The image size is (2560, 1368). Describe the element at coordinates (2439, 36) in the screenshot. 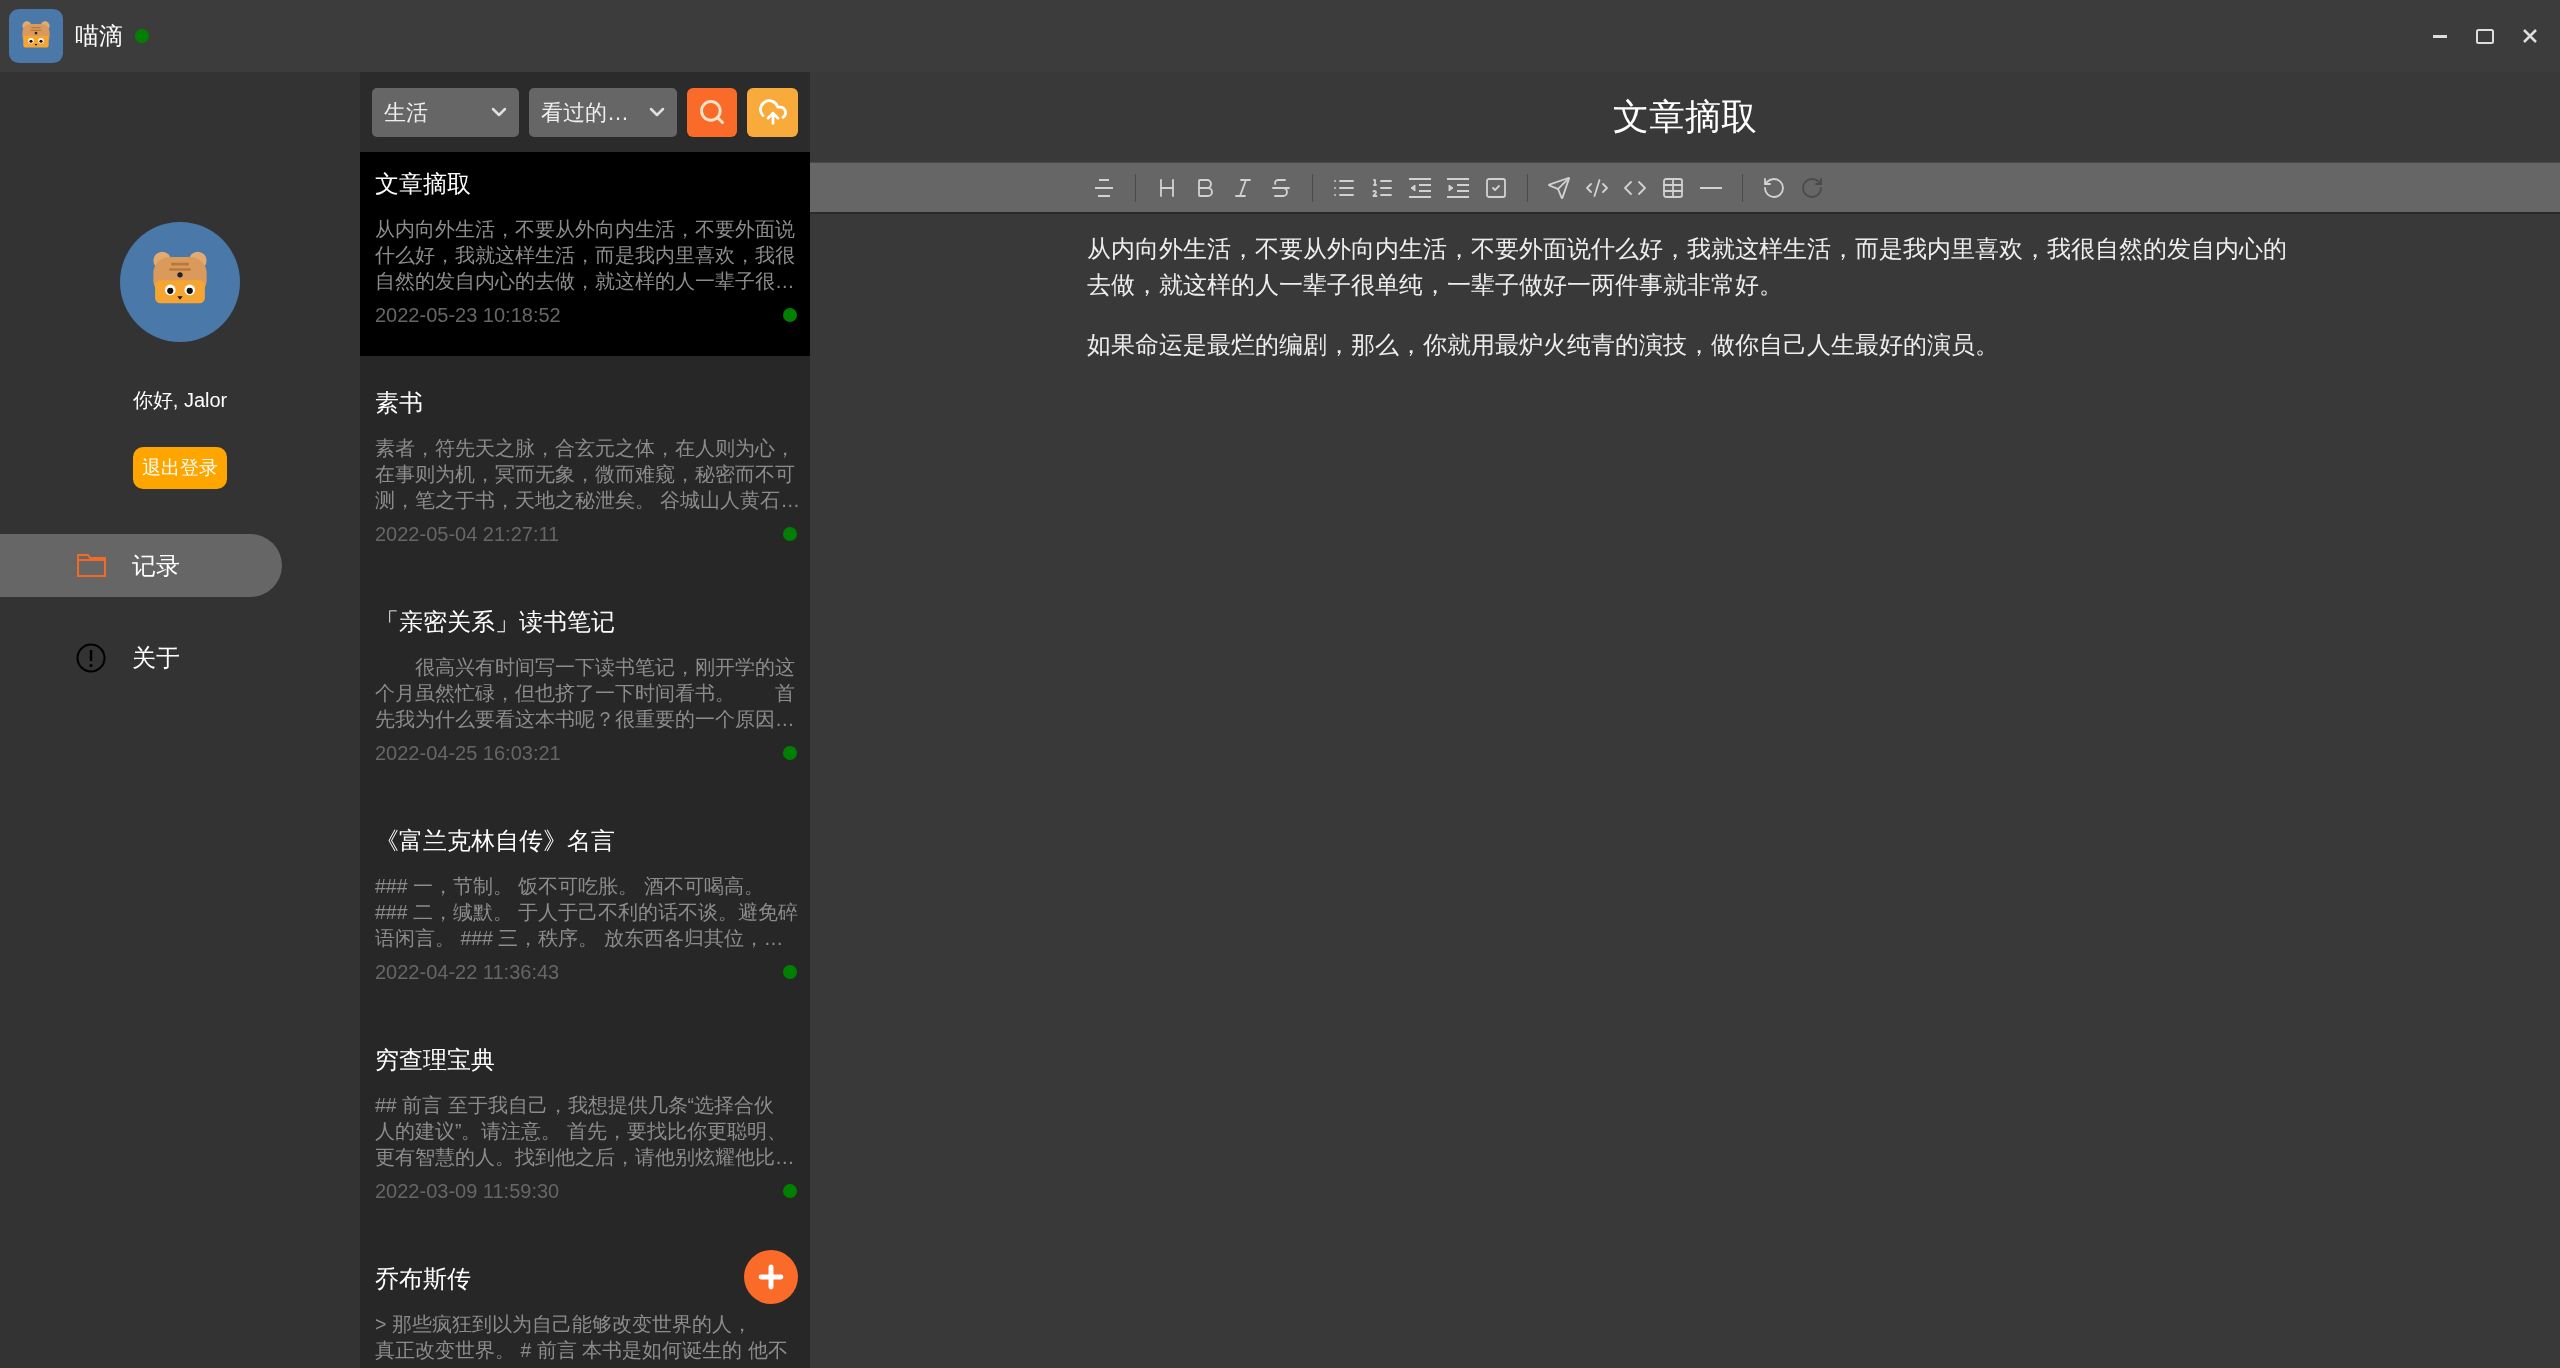

I see `minimize-icon` at that location.